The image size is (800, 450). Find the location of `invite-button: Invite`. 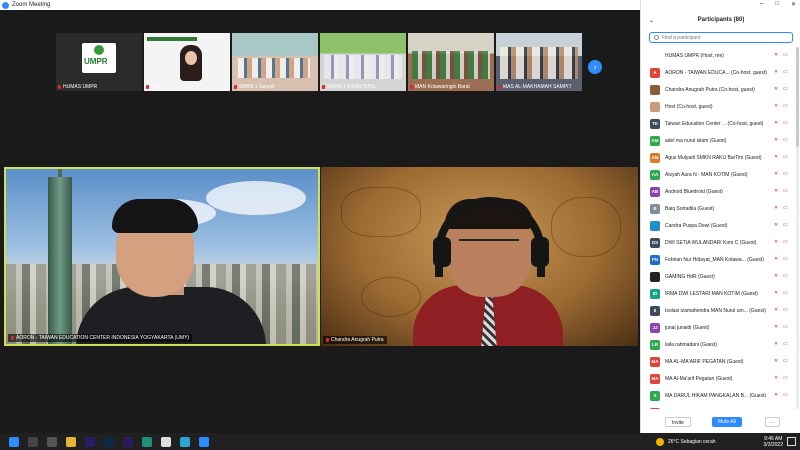

invite-button: Invite is located at coordinates (678, 422).